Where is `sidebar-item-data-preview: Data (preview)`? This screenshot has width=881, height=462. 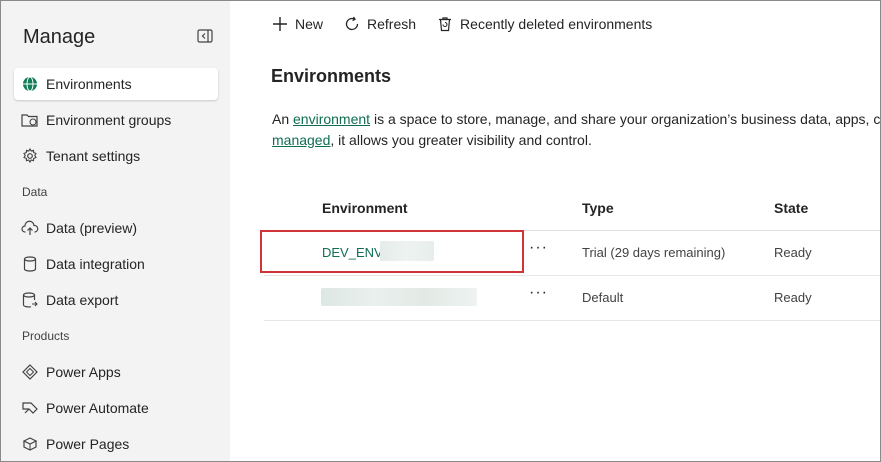
sidebar-item-data-preview: Data (preview) is located at coordinates (116, 228).